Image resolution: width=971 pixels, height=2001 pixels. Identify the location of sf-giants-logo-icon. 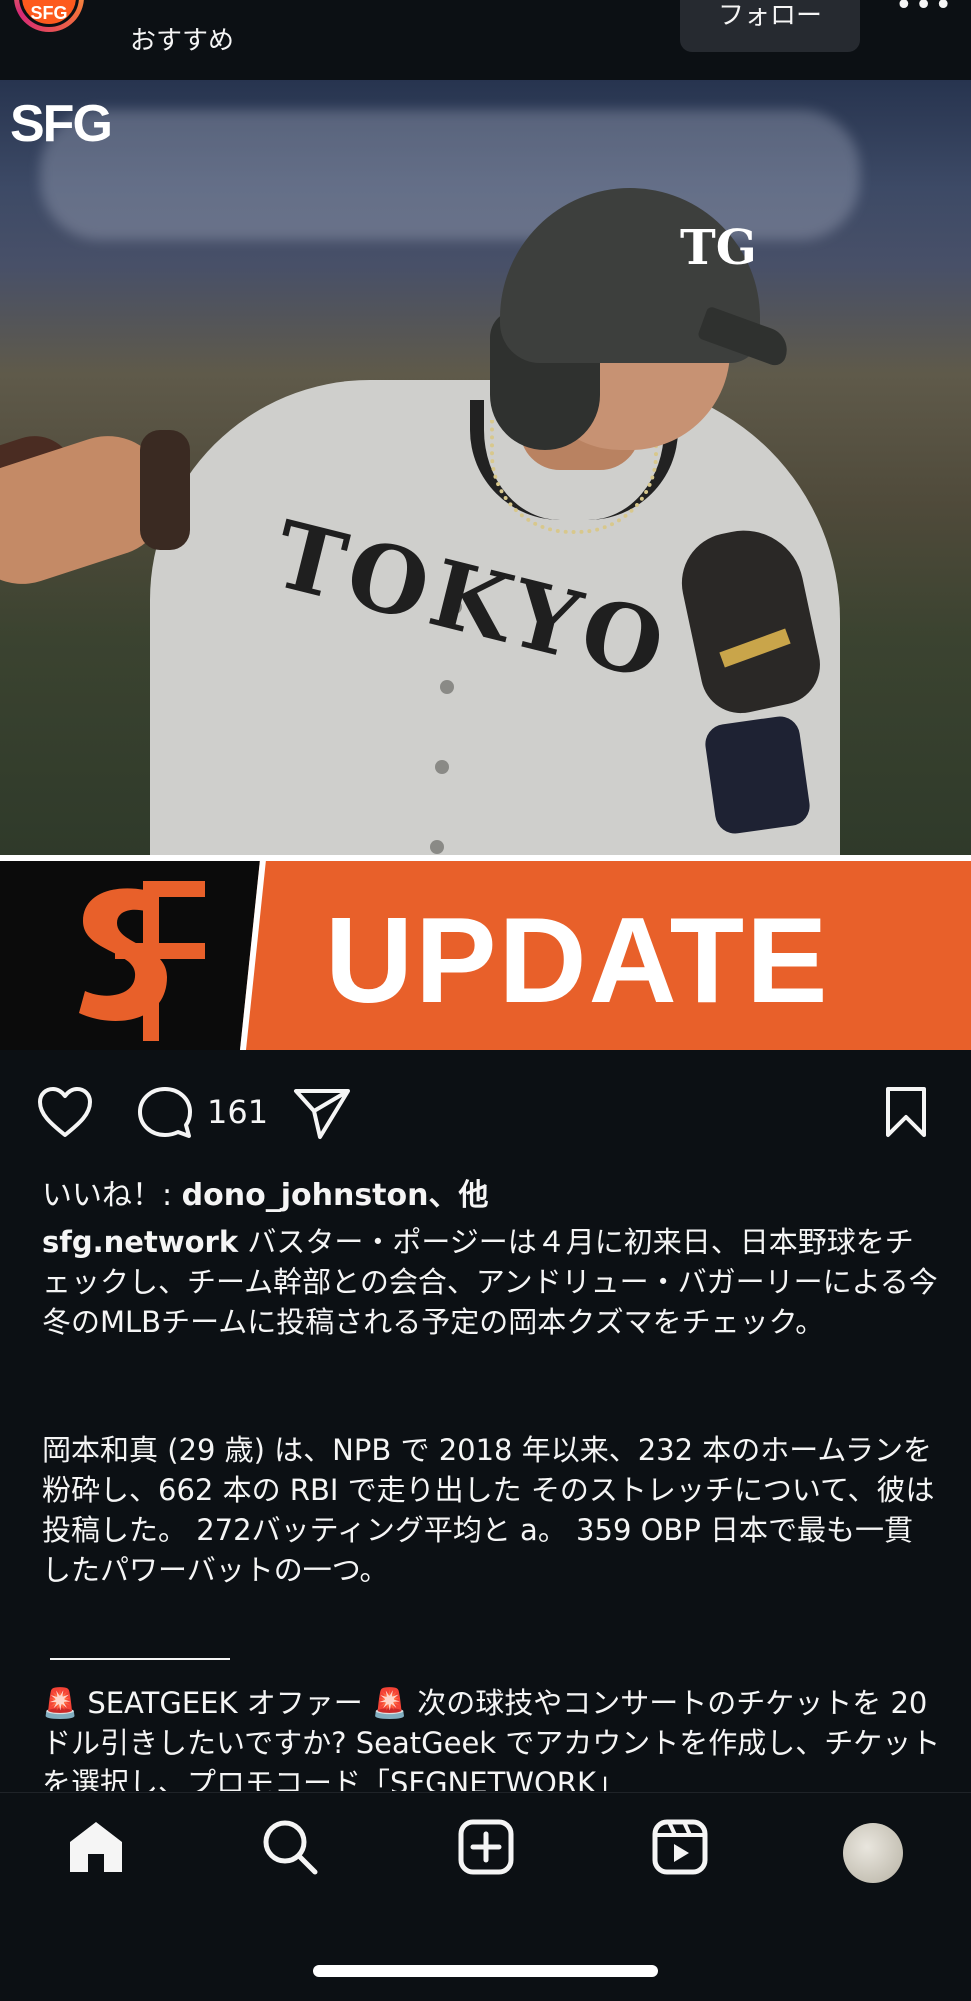
(142, 961).